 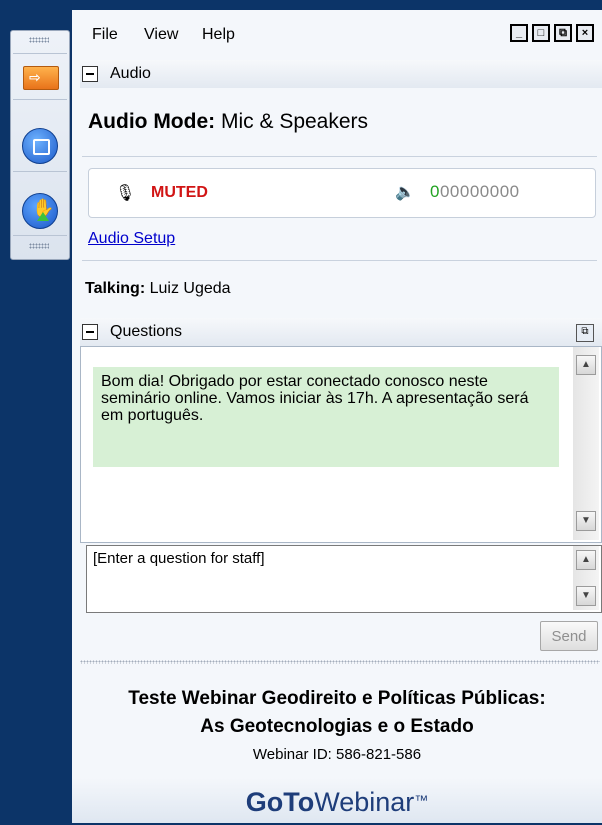 What do you see at coordinates (130, 73) in the screenshot?
I see `audio-section-title: Audio` at bounding box center [130, 73].